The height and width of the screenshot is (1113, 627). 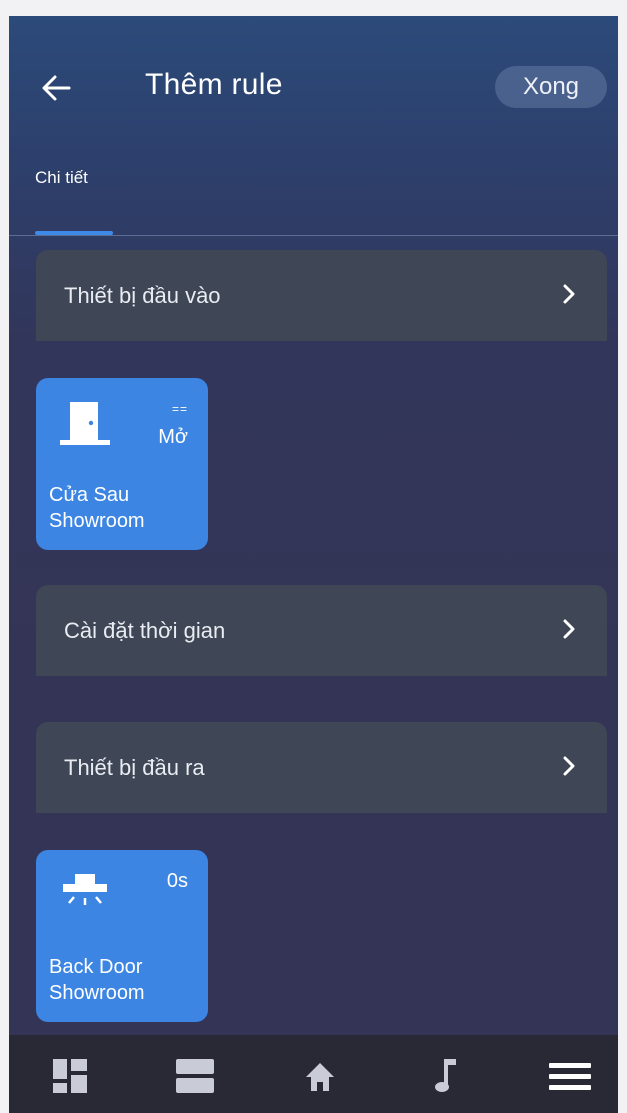 I want to click on nav-dashboard, so click(x=70, y=1078).